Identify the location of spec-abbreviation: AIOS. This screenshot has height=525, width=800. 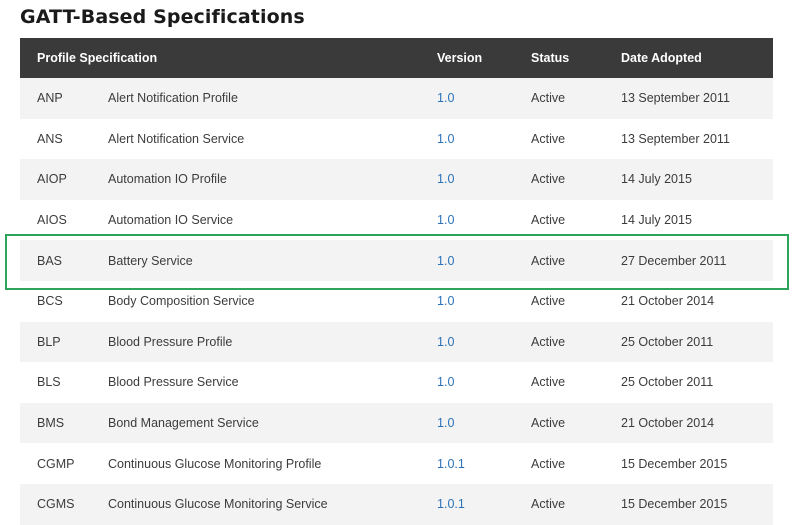
(52, 220).